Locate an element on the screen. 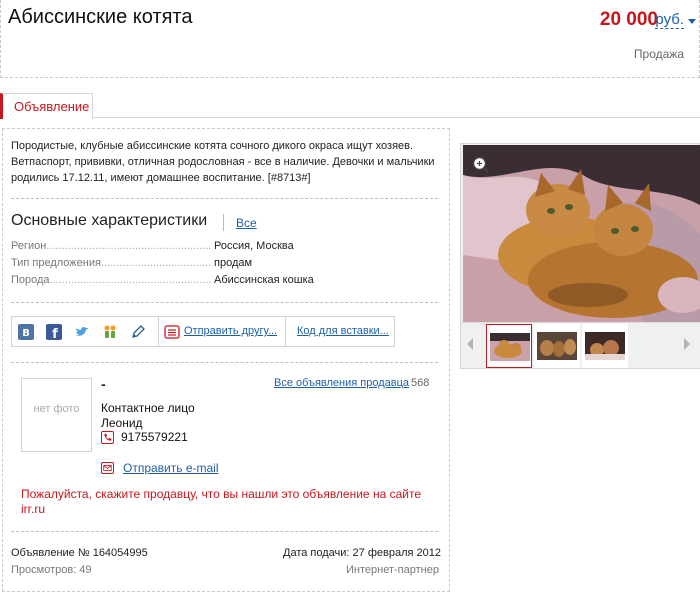  characteristic-value: Абиссинская кошка is located at coordinates (263, 280).